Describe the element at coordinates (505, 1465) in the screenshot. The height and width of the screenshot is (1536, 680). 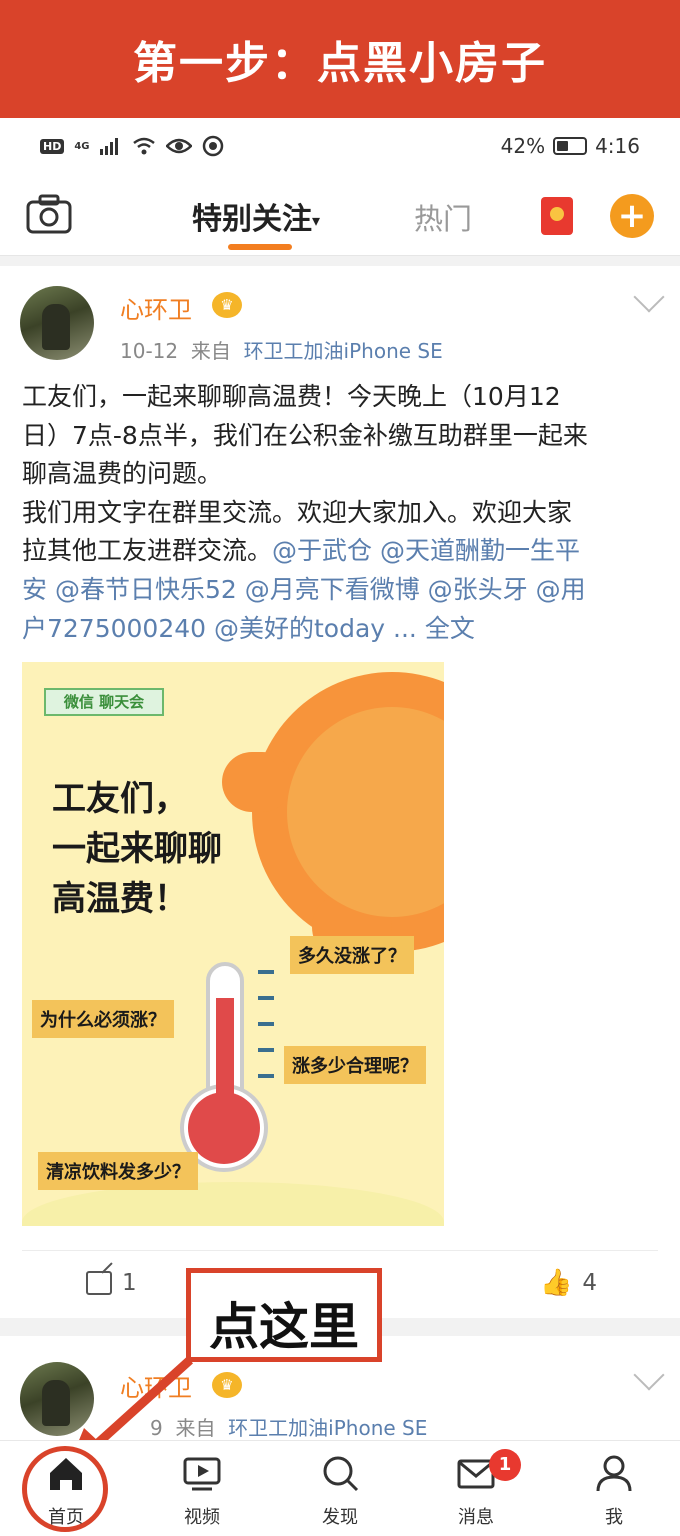
I see `messages-badge: 1` at that location.